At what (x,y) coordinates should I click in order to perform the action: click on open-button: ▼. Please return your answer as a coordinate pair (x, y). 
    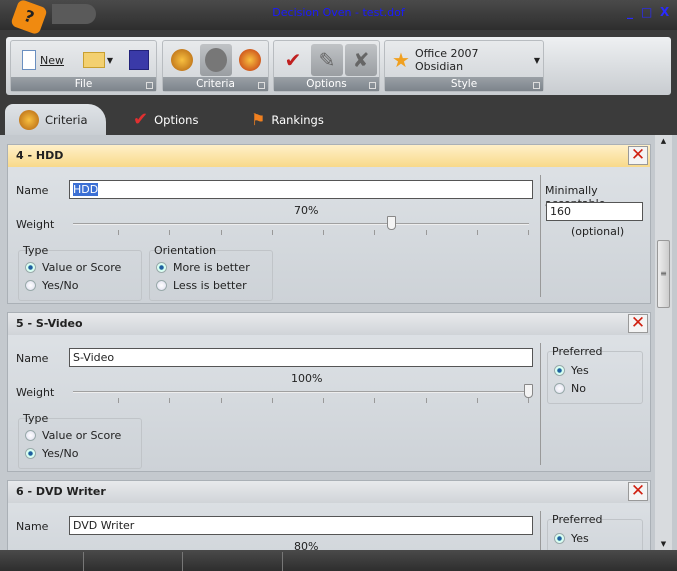
    Looking at the image, I should click on (98, 60).